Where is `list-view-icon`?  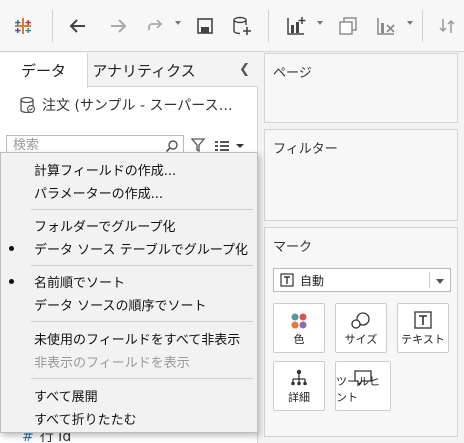 list-view-icon is located at coordinates (222, 146).